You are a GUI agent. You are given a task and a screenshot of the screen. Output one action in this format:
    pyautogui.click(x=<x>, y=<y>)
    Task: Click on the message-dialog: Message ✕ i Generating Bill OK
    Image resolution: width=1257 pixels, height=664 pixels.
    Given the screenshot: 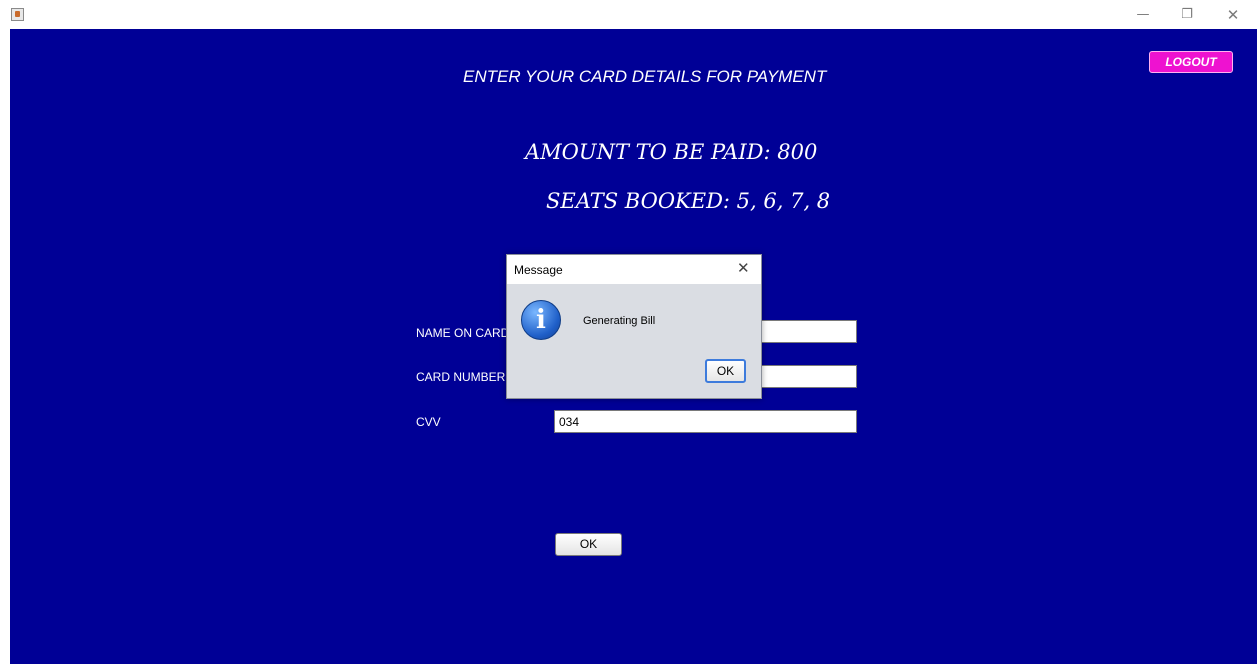 What is the action you would take?
    pyautogui.click(x=634, y=326)
    